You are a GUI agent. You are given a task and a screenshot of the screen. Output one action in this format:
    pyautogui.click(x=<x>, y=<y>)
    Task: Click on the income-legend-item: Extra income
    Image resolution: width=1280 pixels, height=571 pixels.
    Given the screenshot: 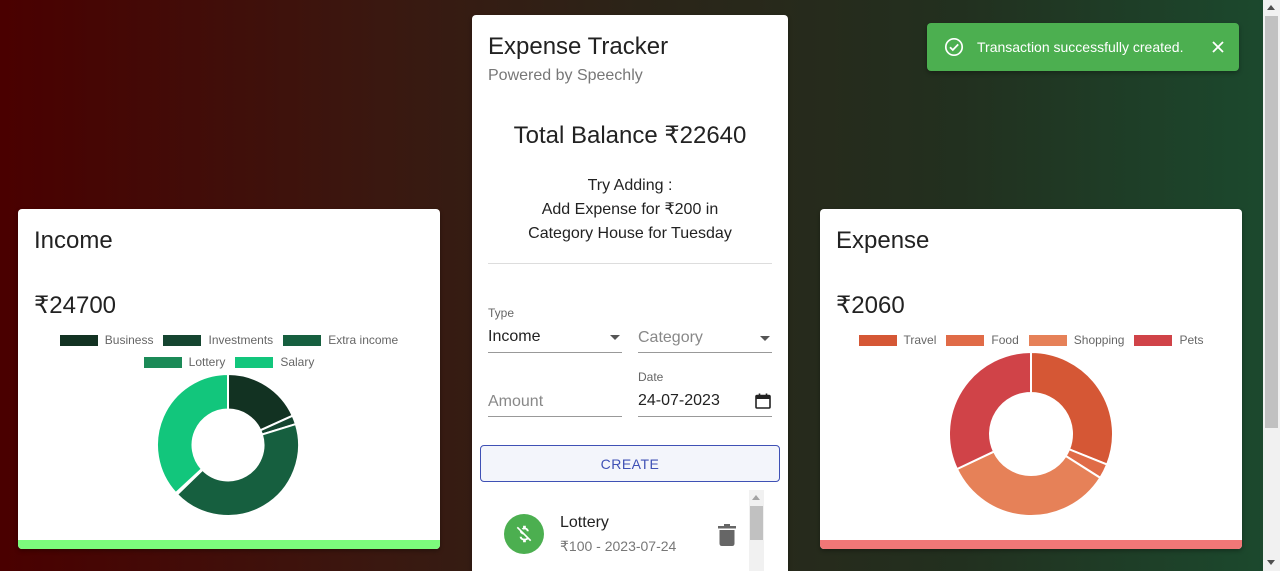 What is the action you would take?
    pyautogui.click(x=340, y=340)
    